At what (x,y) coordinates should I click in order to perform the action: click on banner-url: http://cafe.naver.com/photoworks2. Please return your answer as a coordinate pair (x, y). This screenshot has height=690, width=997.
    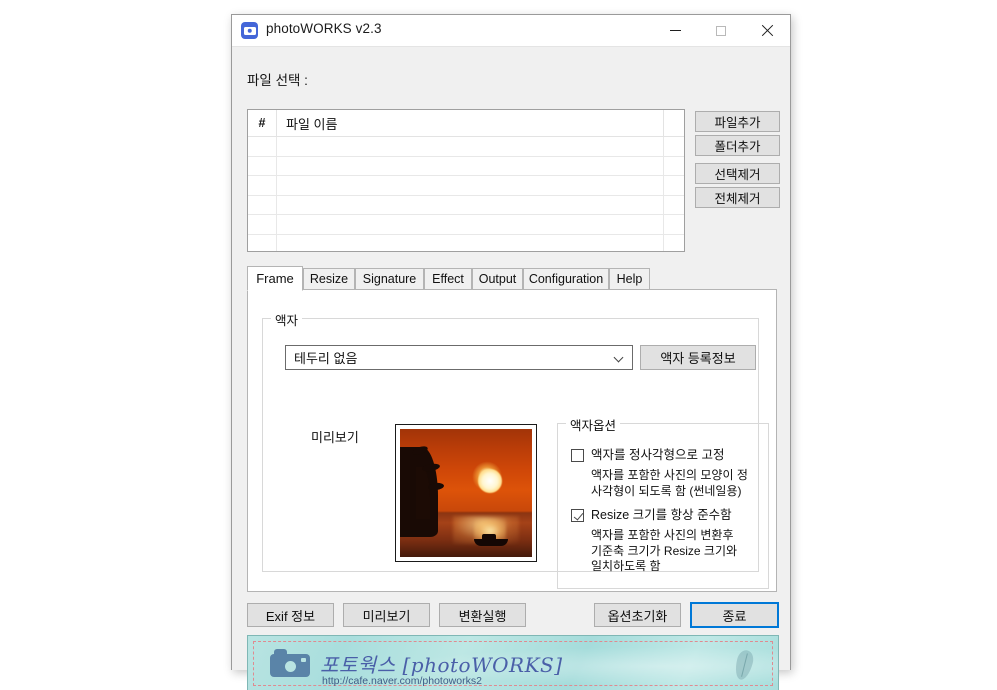
    Looking at the image, I should click on (402, 681).